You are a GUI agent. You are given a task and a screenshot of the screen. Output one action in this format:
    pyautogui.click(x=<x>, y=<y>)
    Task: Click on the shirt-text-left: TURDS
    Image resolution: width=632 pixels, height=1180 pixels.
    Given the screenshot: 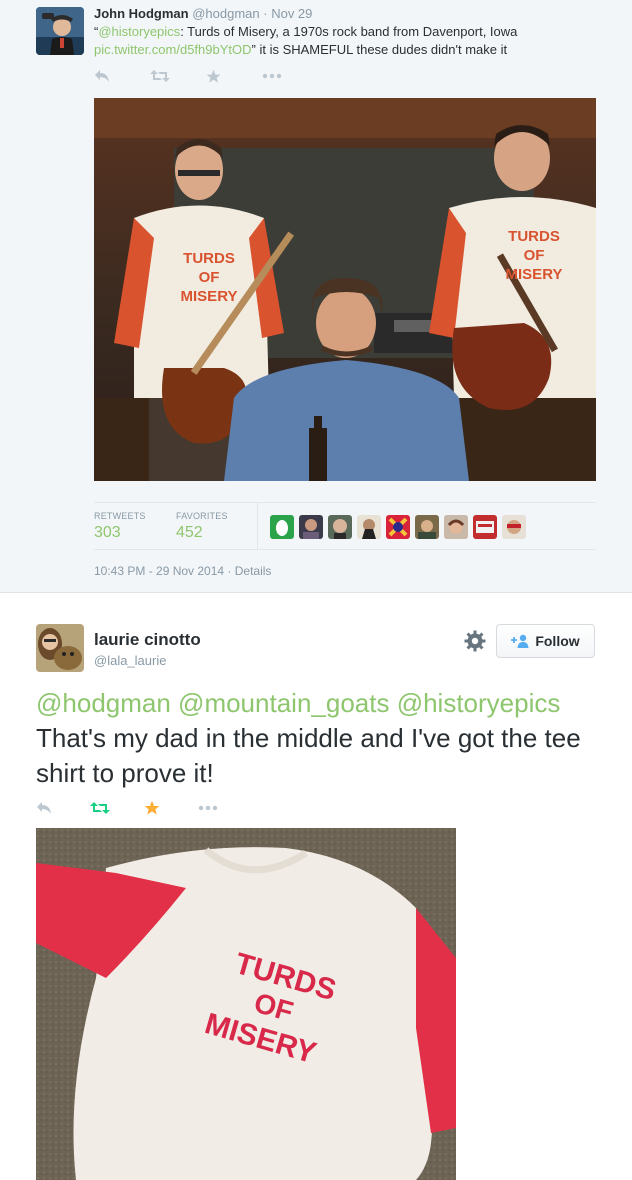 What is the action you would take?
    pyautogui.click(x=209, y=258)
    